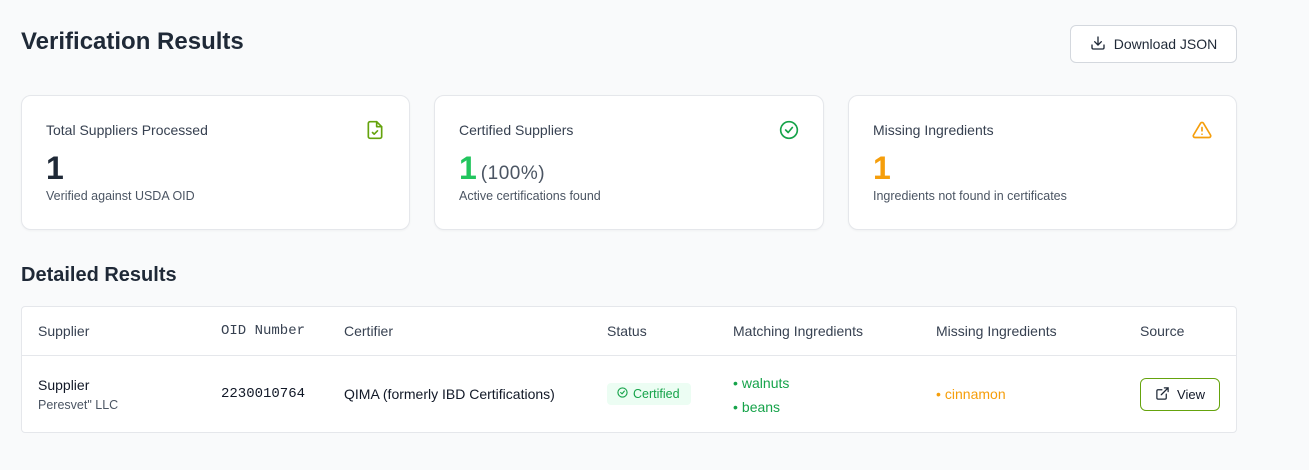 The height and width of the screenshot is (470, 1309). I want to click on column-header-missing-ingredients: Missing Ingredients, so click(996, 331).